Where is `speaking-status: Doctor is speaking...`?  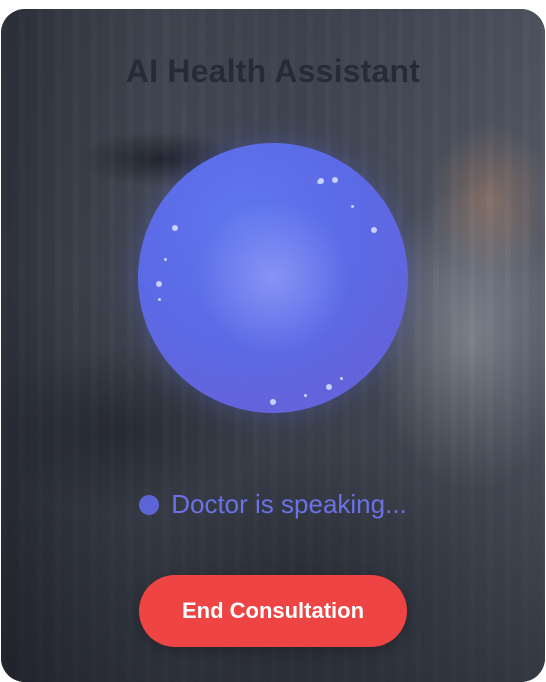
speaking-status: Doctor is speaking... is located at coordinates (273, 504).